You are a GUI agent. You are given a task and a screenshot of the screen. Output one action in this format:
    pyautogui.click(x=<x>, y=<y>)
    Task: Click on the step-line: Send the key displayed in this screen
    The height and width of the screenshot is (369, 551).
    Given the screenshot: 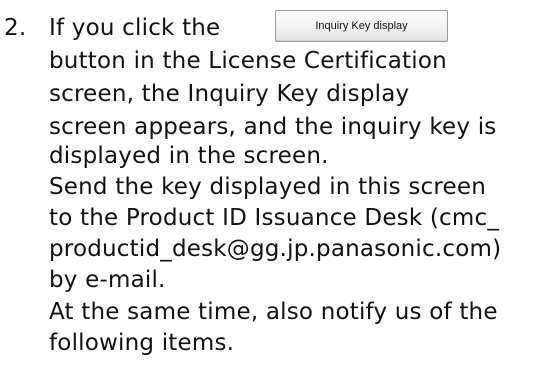 What is the action you would take?
    pyautogui.click(x=268, y=187)
    